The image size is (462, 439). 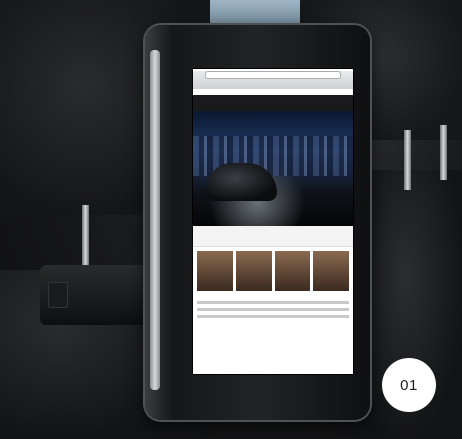 What do you see at coordinates (58, 295) in the screenshot?
I see `mount-knob` at bounding box center [58, 295].